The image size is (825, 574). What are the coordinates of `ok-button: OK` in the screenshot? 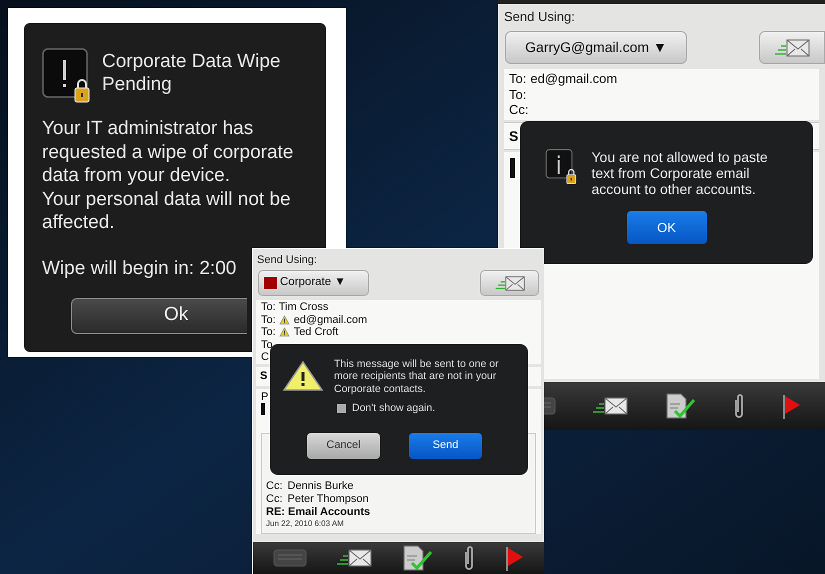 It's located at (666, 227).